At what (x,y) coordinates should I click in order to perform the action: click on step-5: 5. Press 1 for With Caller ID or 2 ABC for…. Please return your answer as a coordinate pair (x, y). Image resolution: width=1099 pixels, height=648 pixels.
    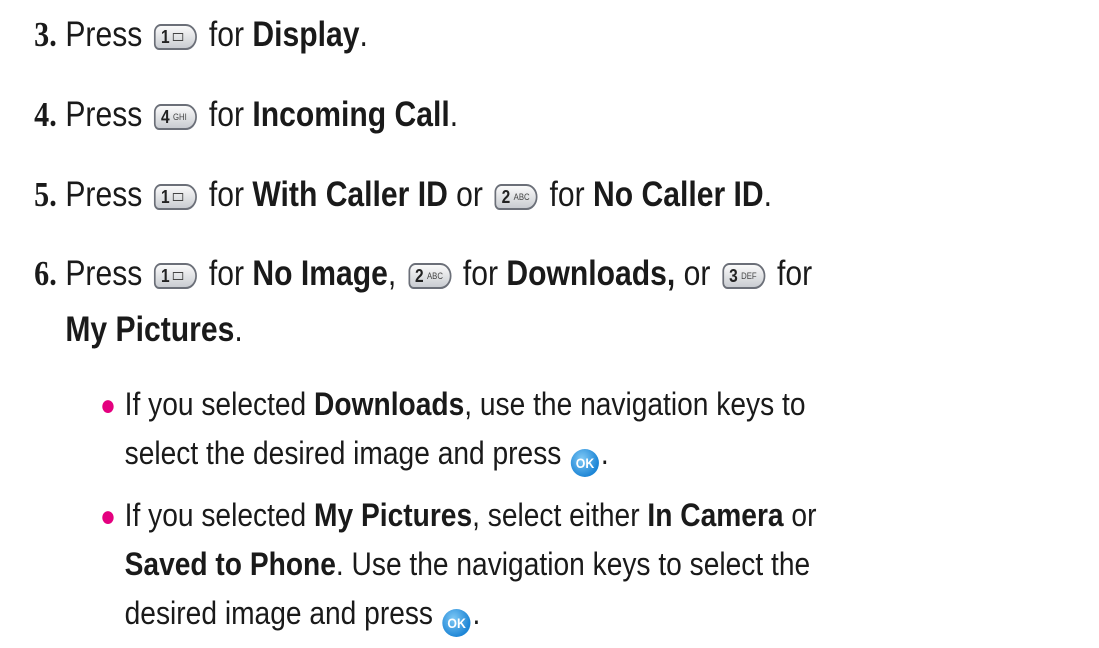
    Looking at the image, I should click on (386, 195).